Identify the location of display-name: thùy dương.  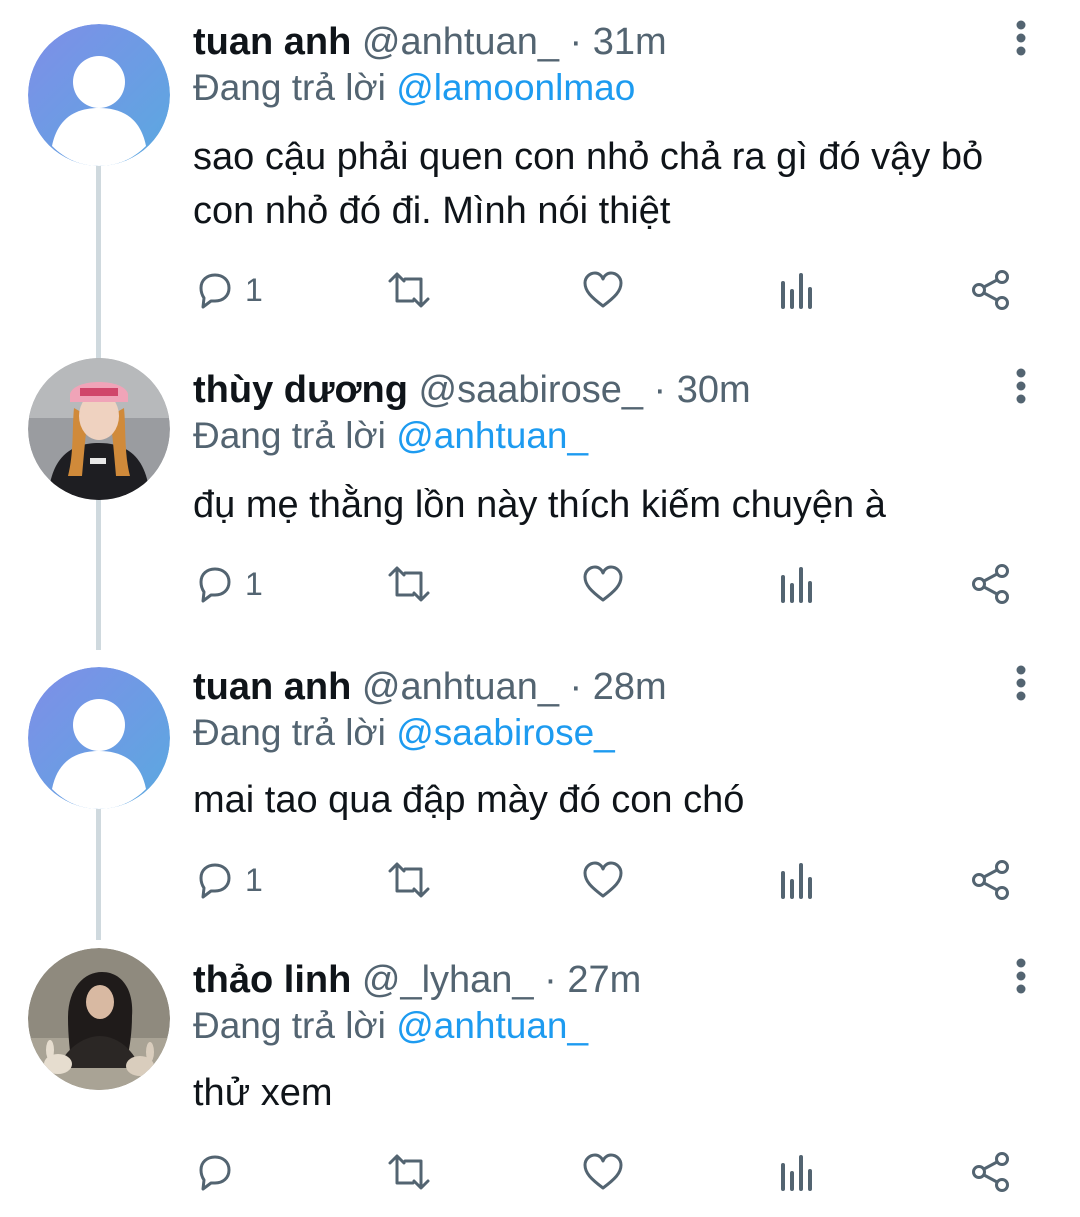
(300, 390).